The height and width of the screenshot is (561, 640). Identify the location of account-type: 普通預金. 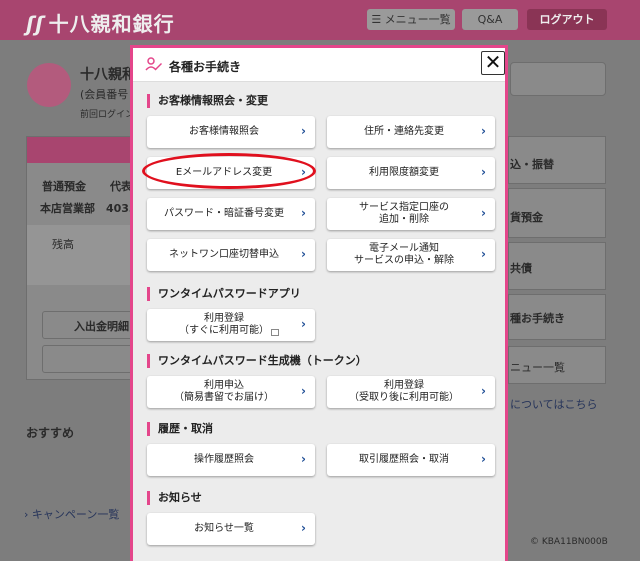
(64, 186).